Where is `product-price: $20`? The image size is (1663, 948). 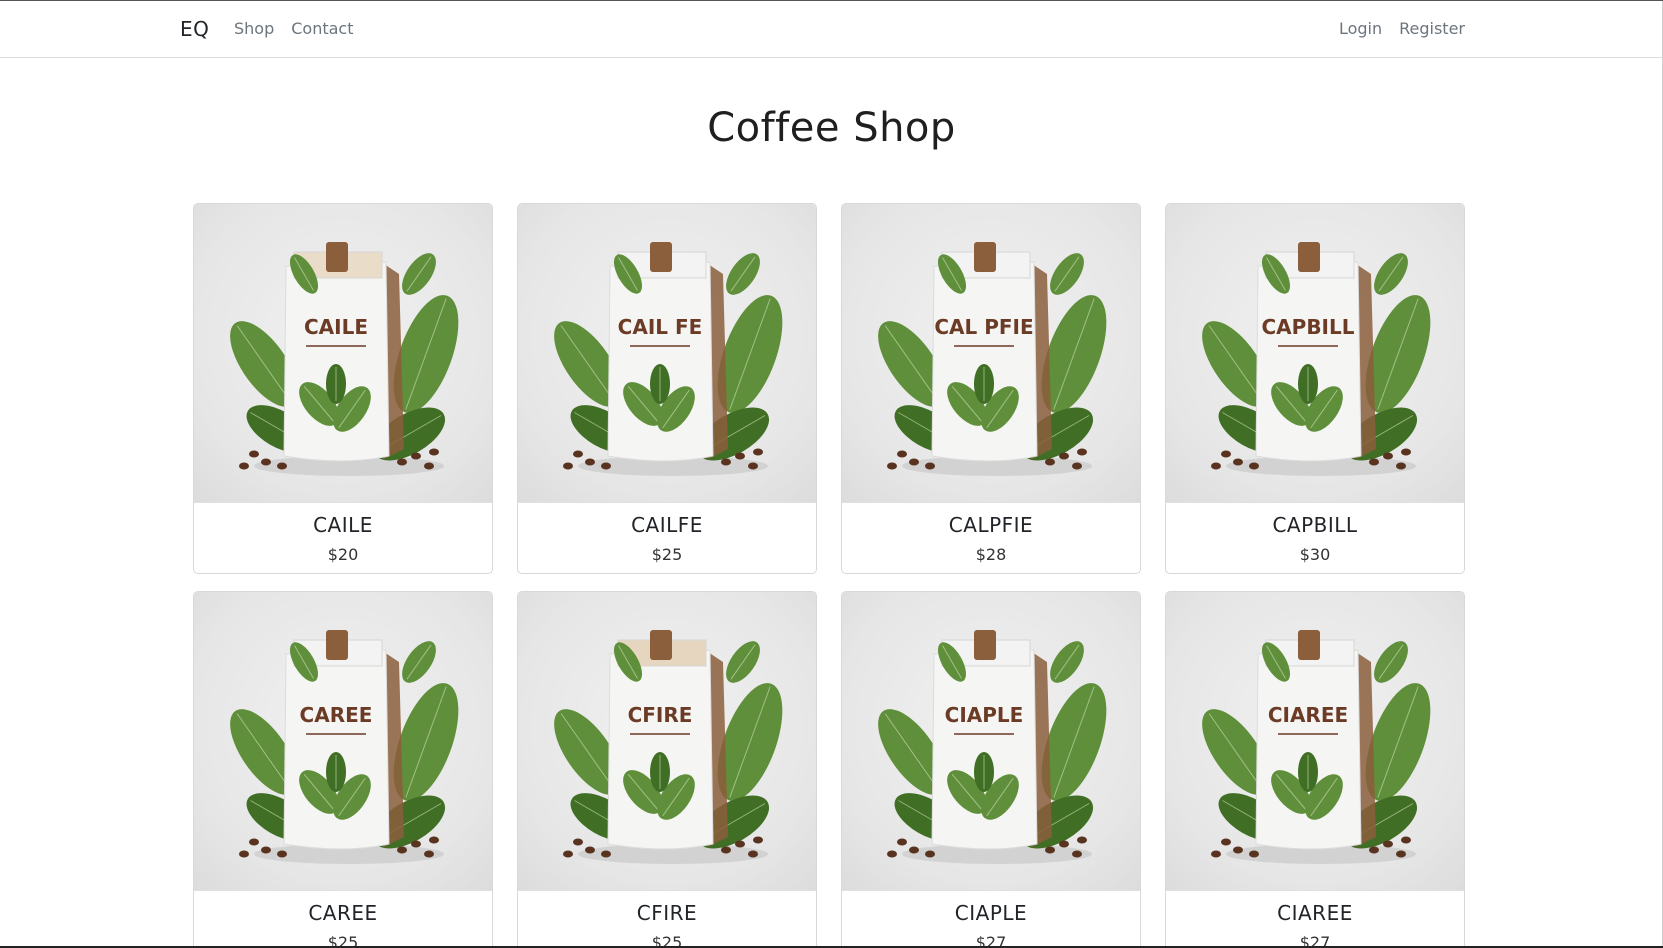 product-price: $20 is located at coordinates (343, 554).